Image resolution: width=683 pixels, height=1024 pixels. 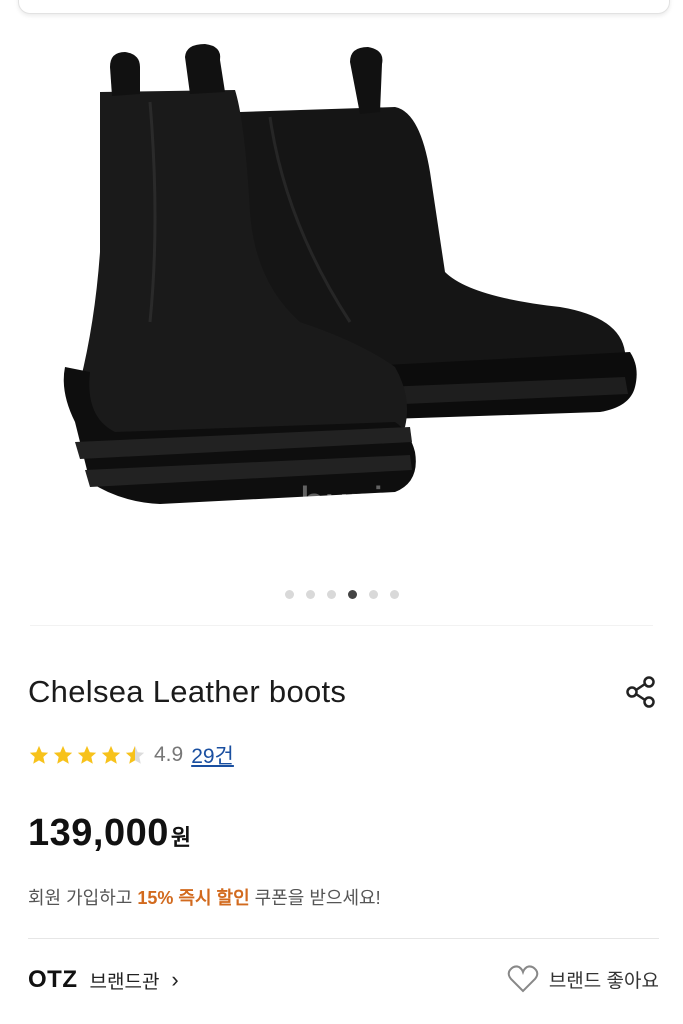 I want to click on divider, so click(x=343, y=938).